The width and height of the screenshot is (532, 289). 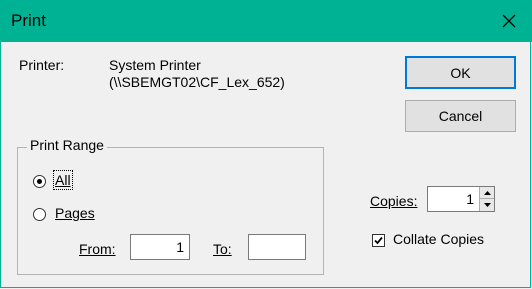 What do you see at coordinates (42, 65) in the screenshot?
I see `printer-label: Printer:` at bounding box center [42, 65].